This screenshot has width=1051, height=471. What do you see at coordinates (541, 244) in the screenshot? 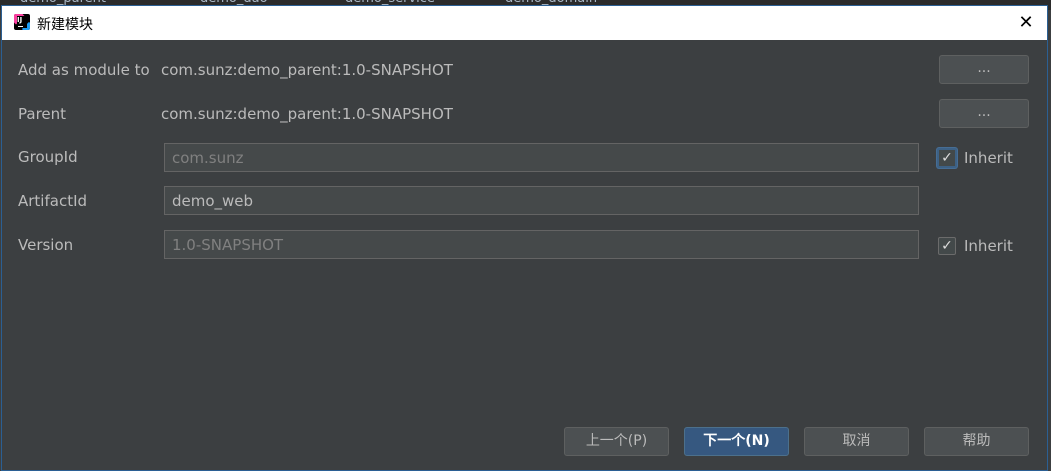
I see `version-field` at bounding box center [541, 244].